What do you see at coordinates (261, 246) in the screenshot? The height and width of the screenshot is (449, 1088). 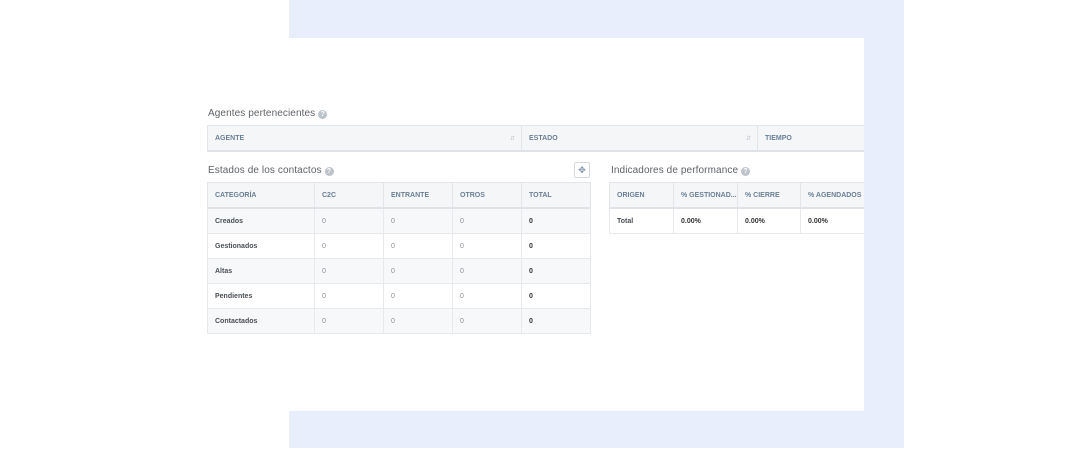 I see `row-category: Gestionados` at bounding box center [261, 246].